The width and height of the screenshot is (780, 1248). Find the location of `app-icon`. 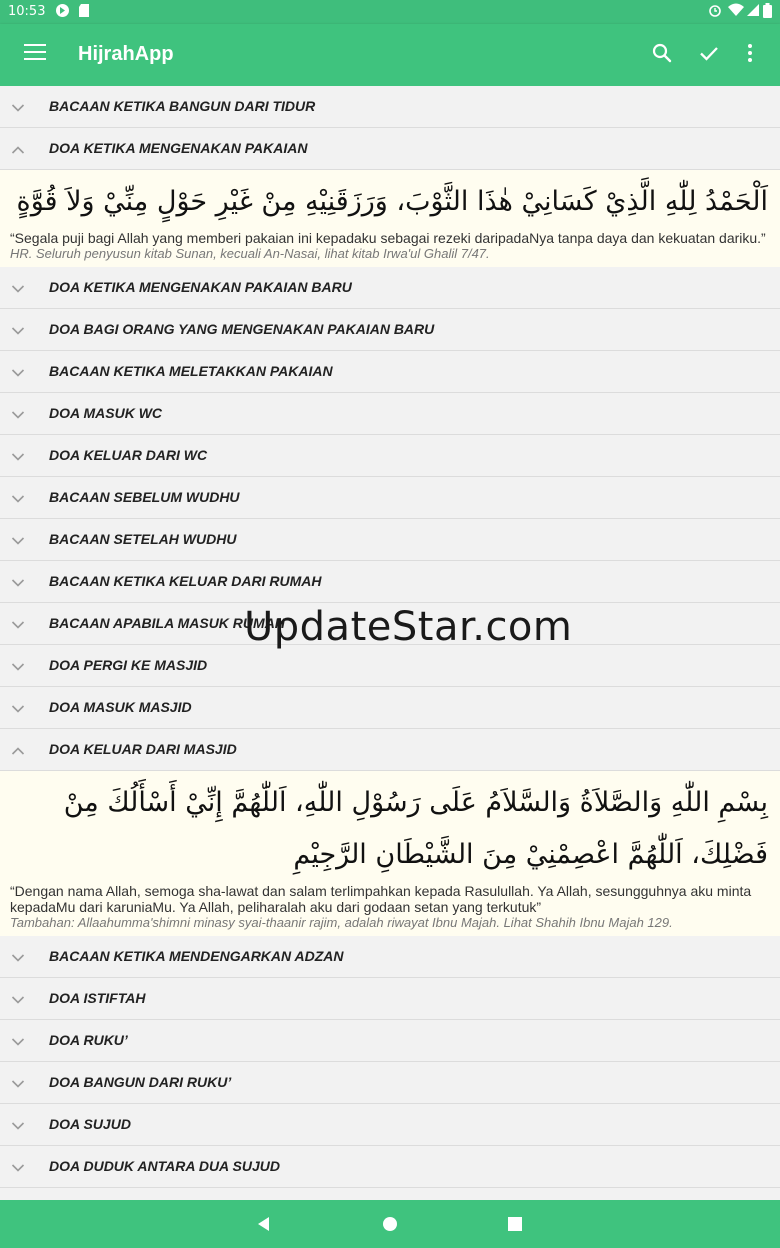

app-icon is located at coordinates (62, 13).